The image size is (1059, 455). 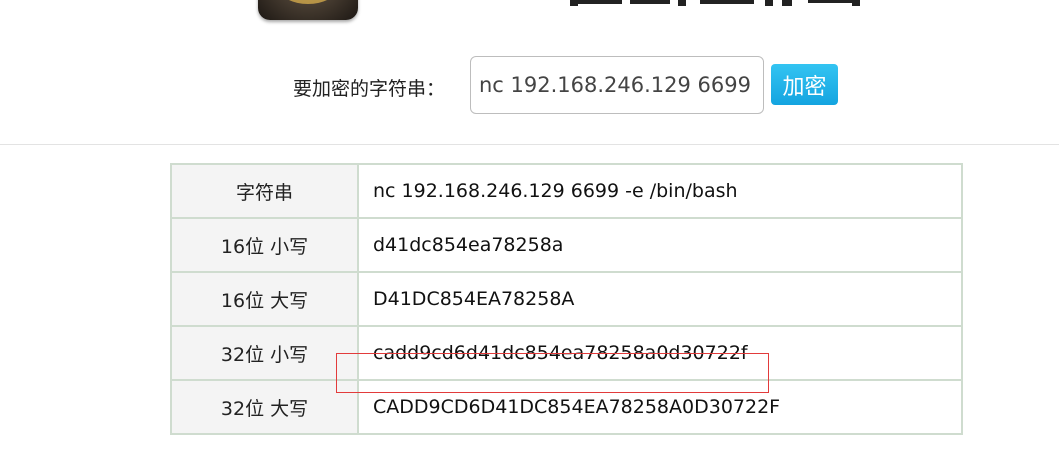 I want to click on table-row: 32位 小写 cadd9cd6d41dc854ea78258a0d30722f, so click(x=566, y=353).